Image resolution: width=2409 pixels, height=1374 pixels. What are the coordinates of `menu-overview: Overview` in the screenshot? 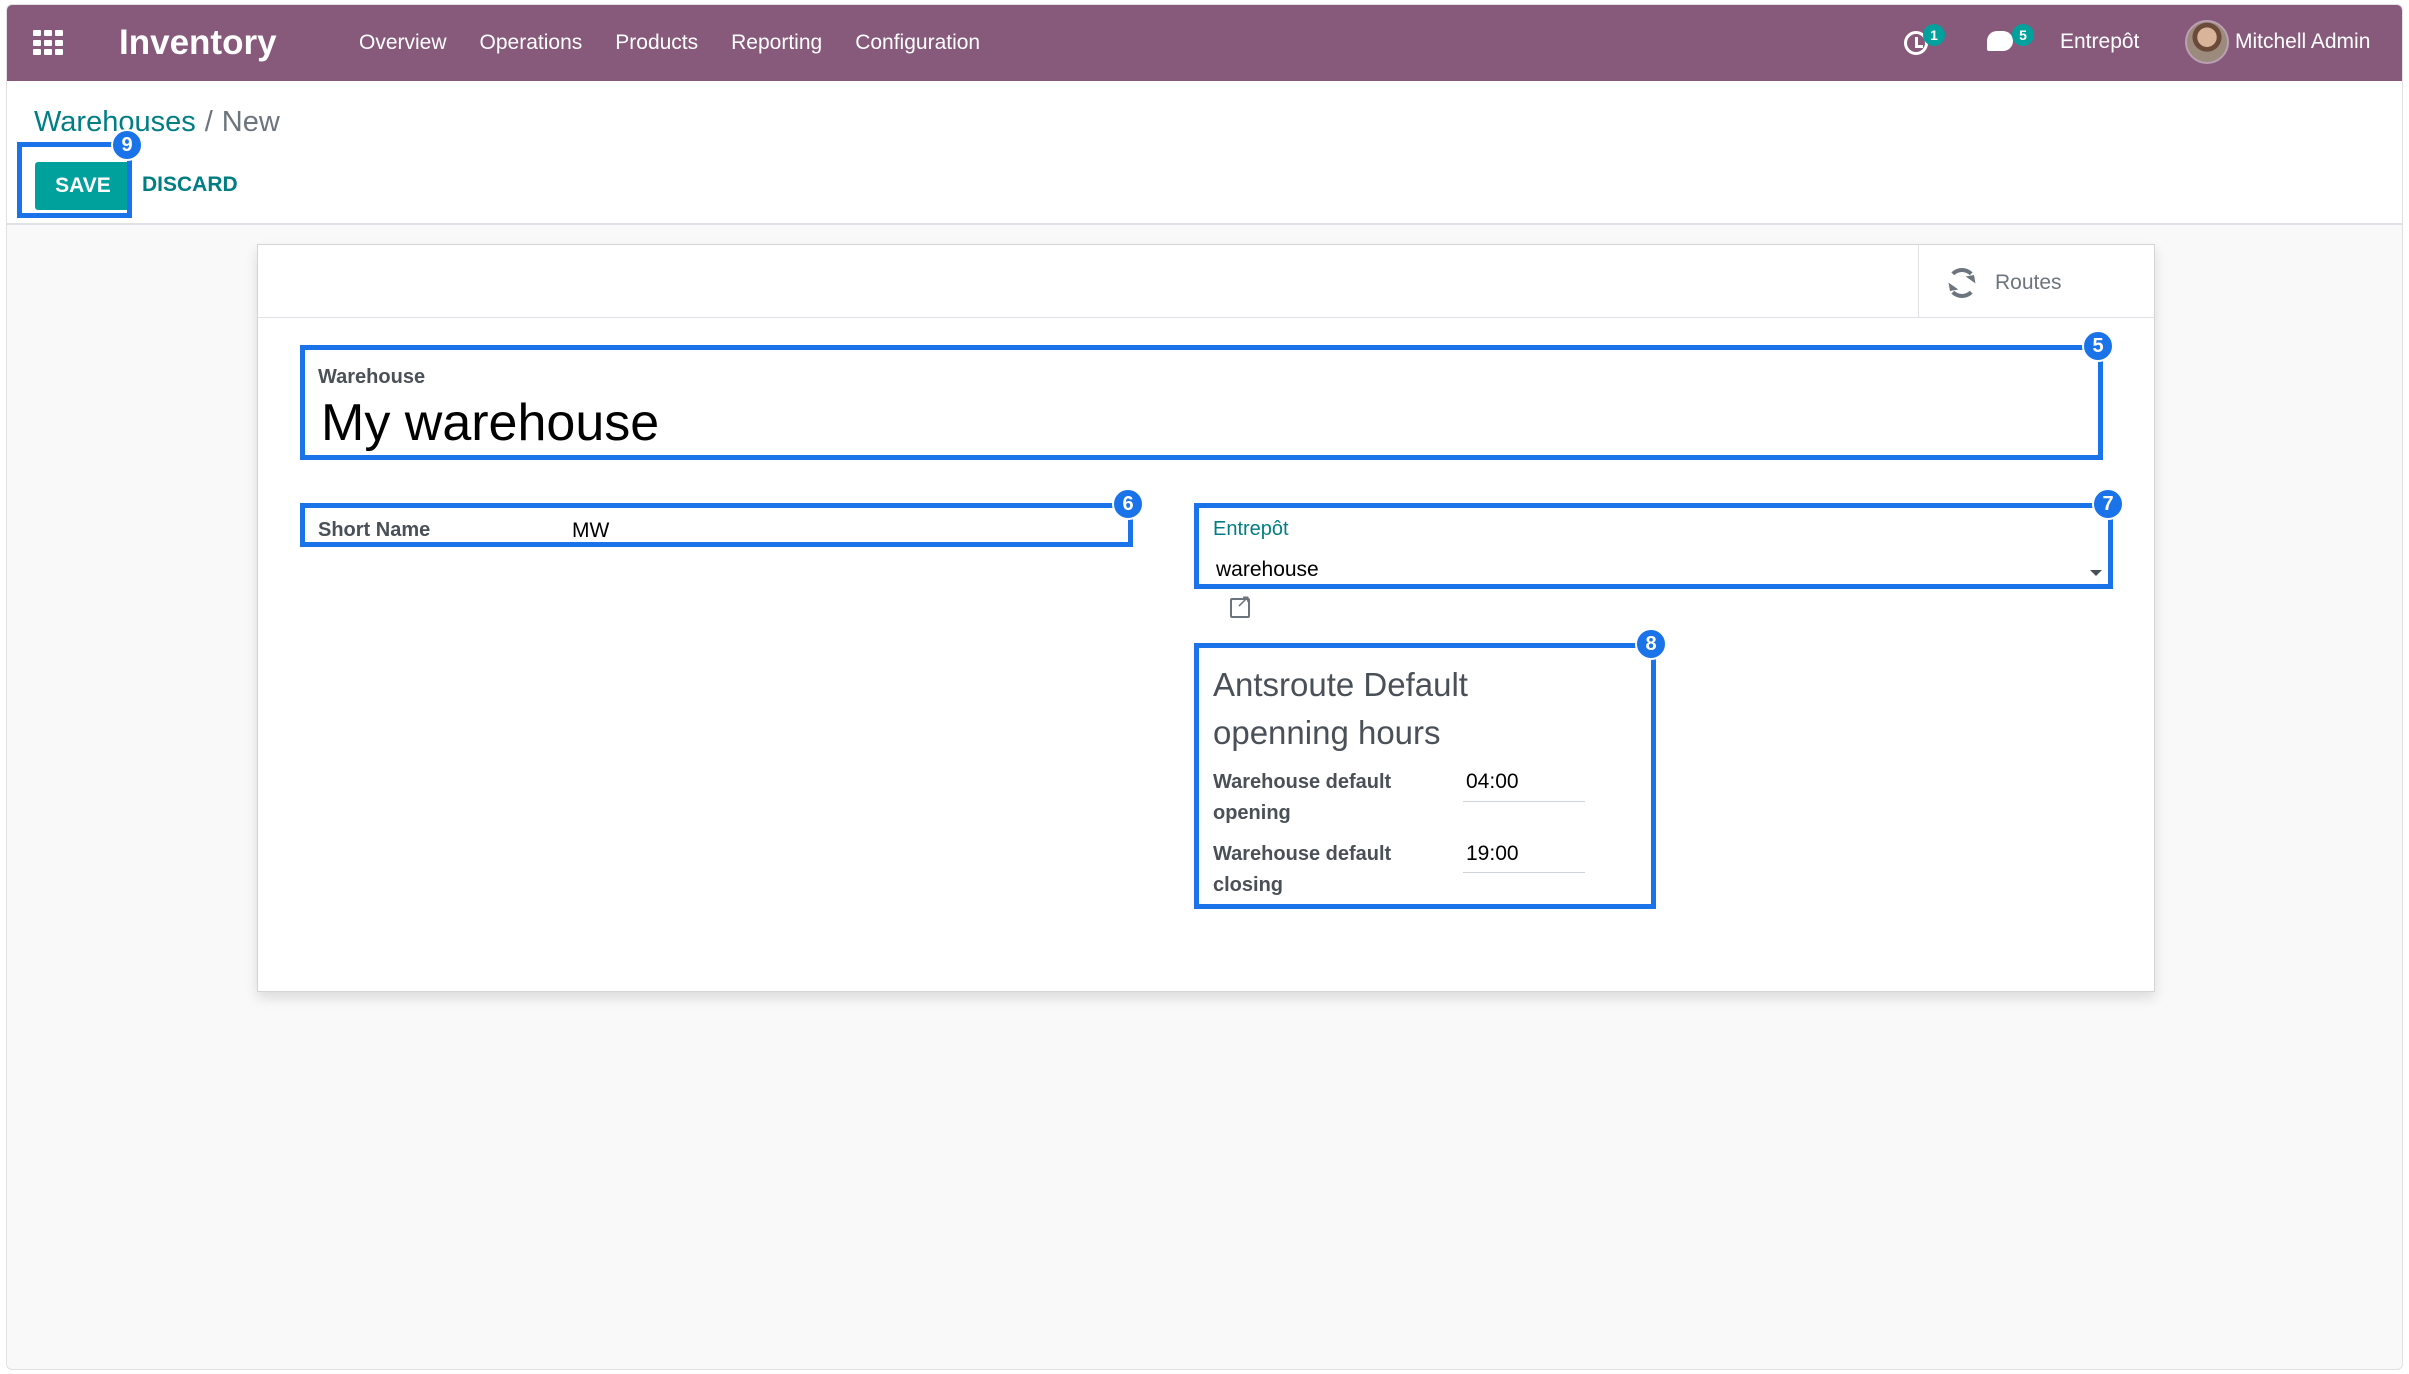 It's located at (403, 43).